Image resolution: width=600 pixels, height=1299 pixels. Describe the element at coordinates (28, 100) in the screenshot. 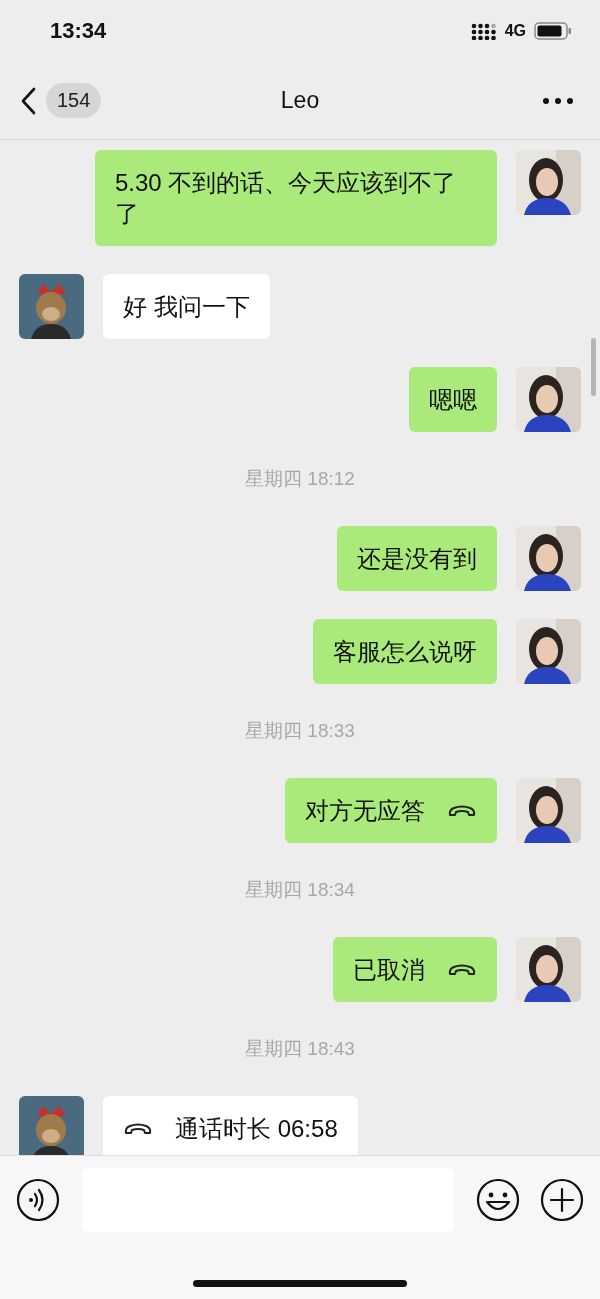

I see `back-icon` at that location.